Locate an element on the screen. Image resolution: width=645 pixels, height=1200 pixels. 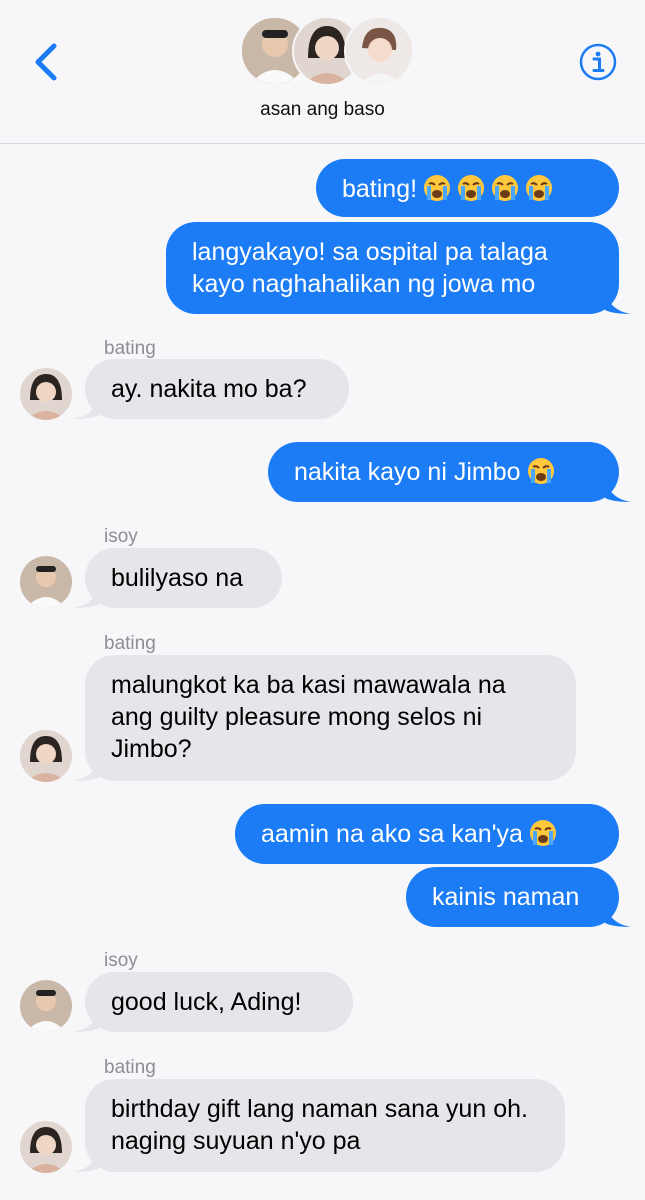
message-bubble-incoming: ay. nakita mo ba? is located at coordinates (217, 389).